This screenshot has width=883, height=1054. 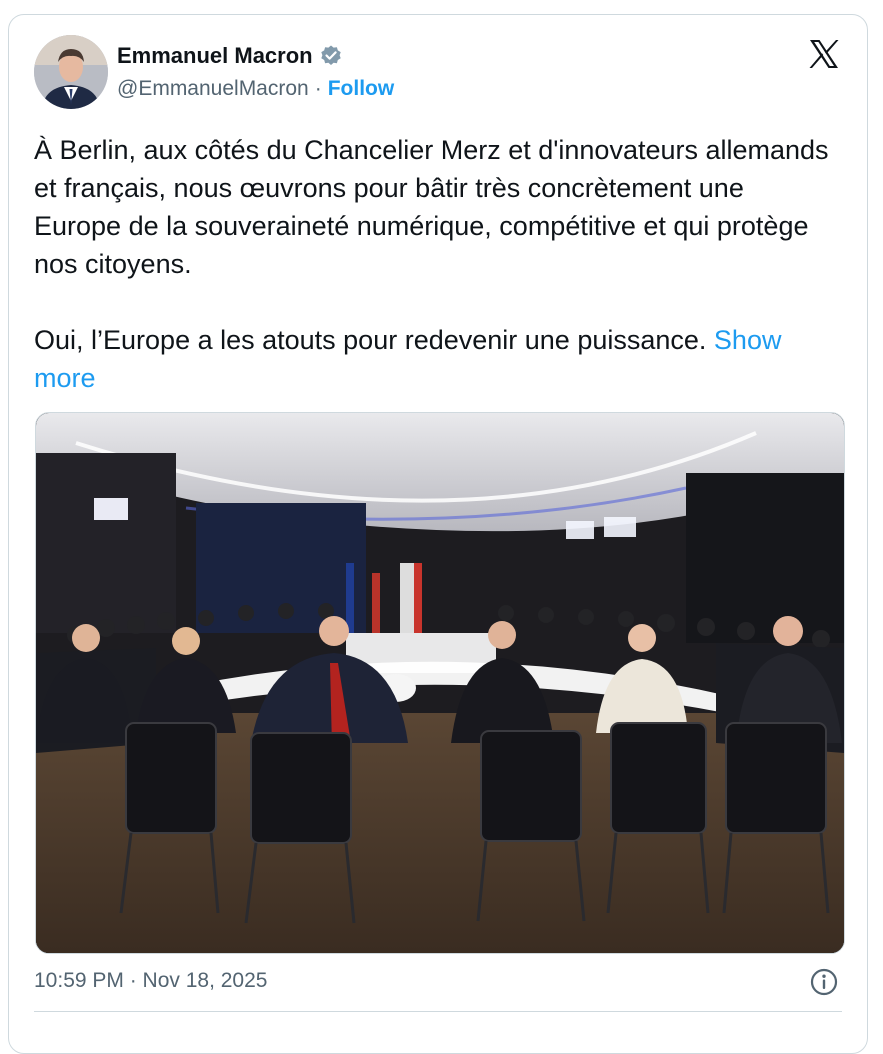 I want to click on display-name: Emmanuel Macron, so click(x=215, y=56).